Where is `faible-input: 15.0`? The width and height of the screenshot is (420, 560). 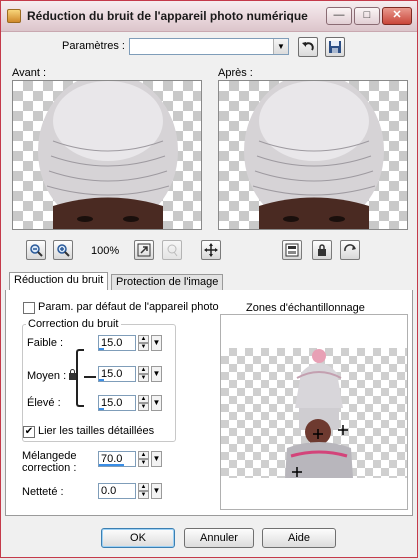
faible-input: 15.0 is located at coordinates (117, 343).